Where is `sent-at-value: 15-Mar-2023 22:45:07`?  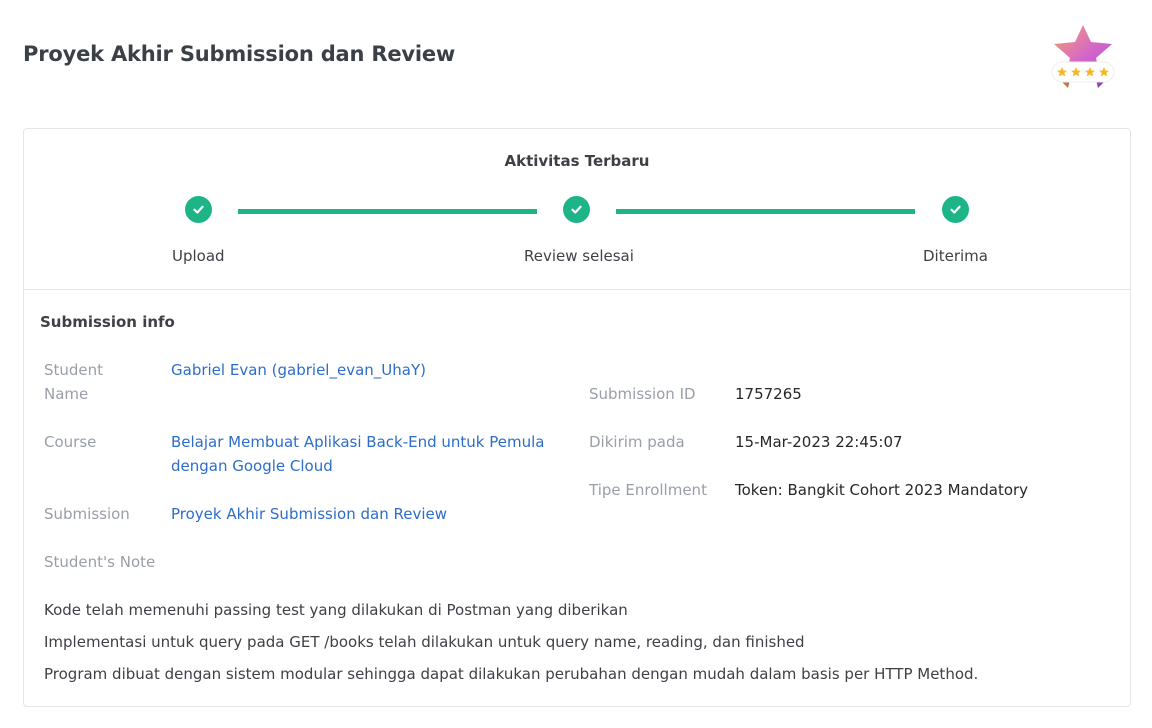 sent-at-value: 15-Mar-2023 22:45:07 is located at coordinates (819, 442).